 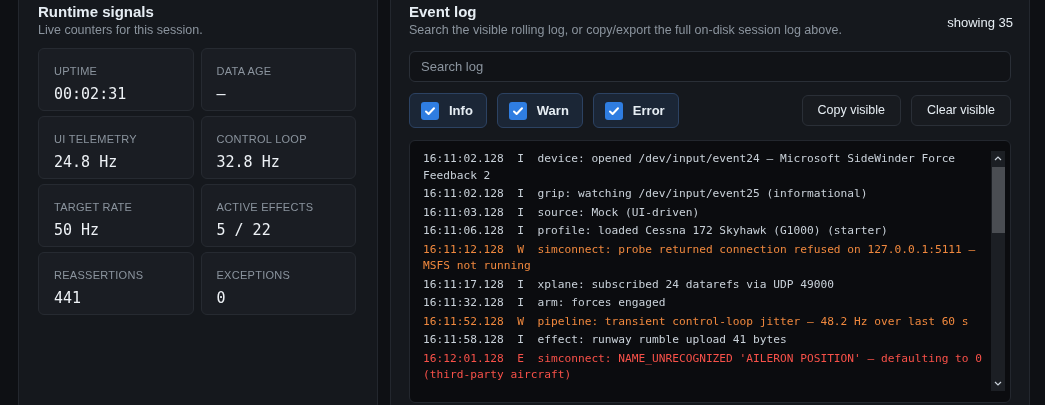 What do you see at coordinates (91, 94) in the screenshot?
I see `stat-value: 00:02:31` at bounding box center [91, 94].